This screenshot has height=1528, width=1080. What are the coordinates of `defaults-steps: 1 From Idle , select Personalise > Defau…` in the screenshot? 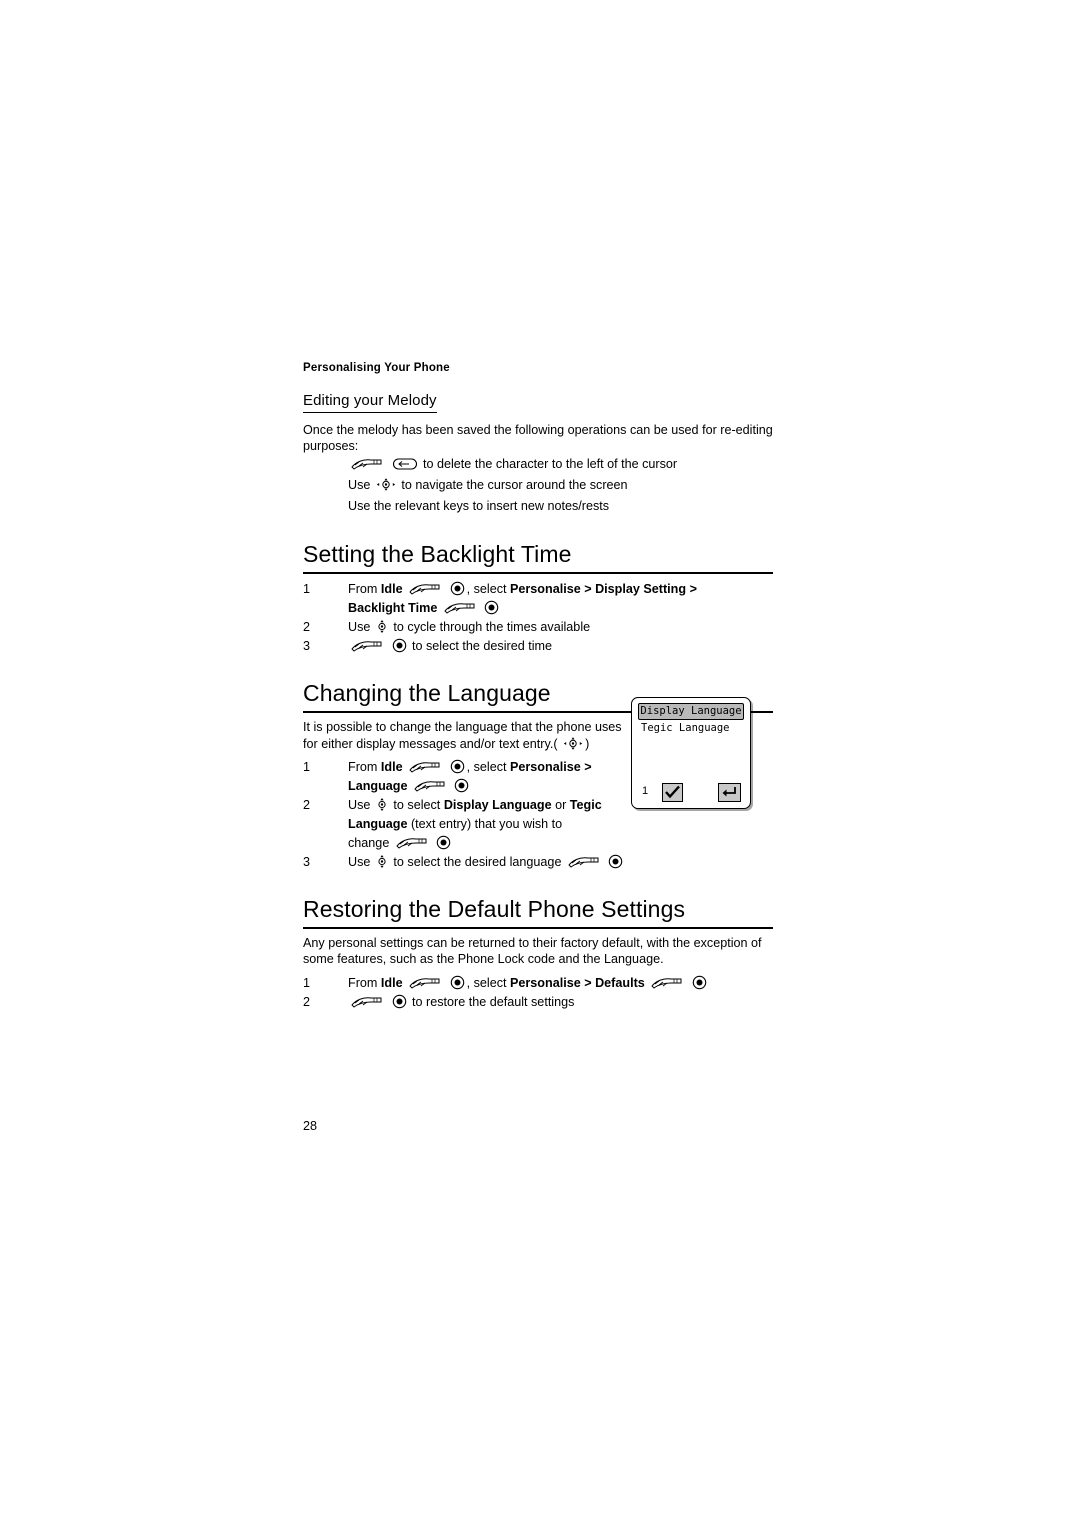 It's located at (538, 993).